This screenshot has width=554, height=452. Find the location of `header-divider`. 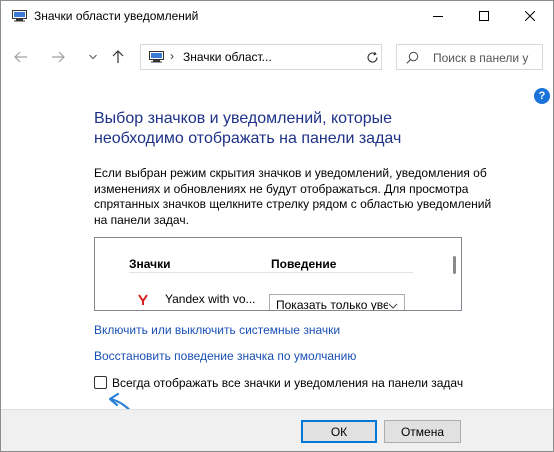

header-divider is located at coordinates (271, 272).